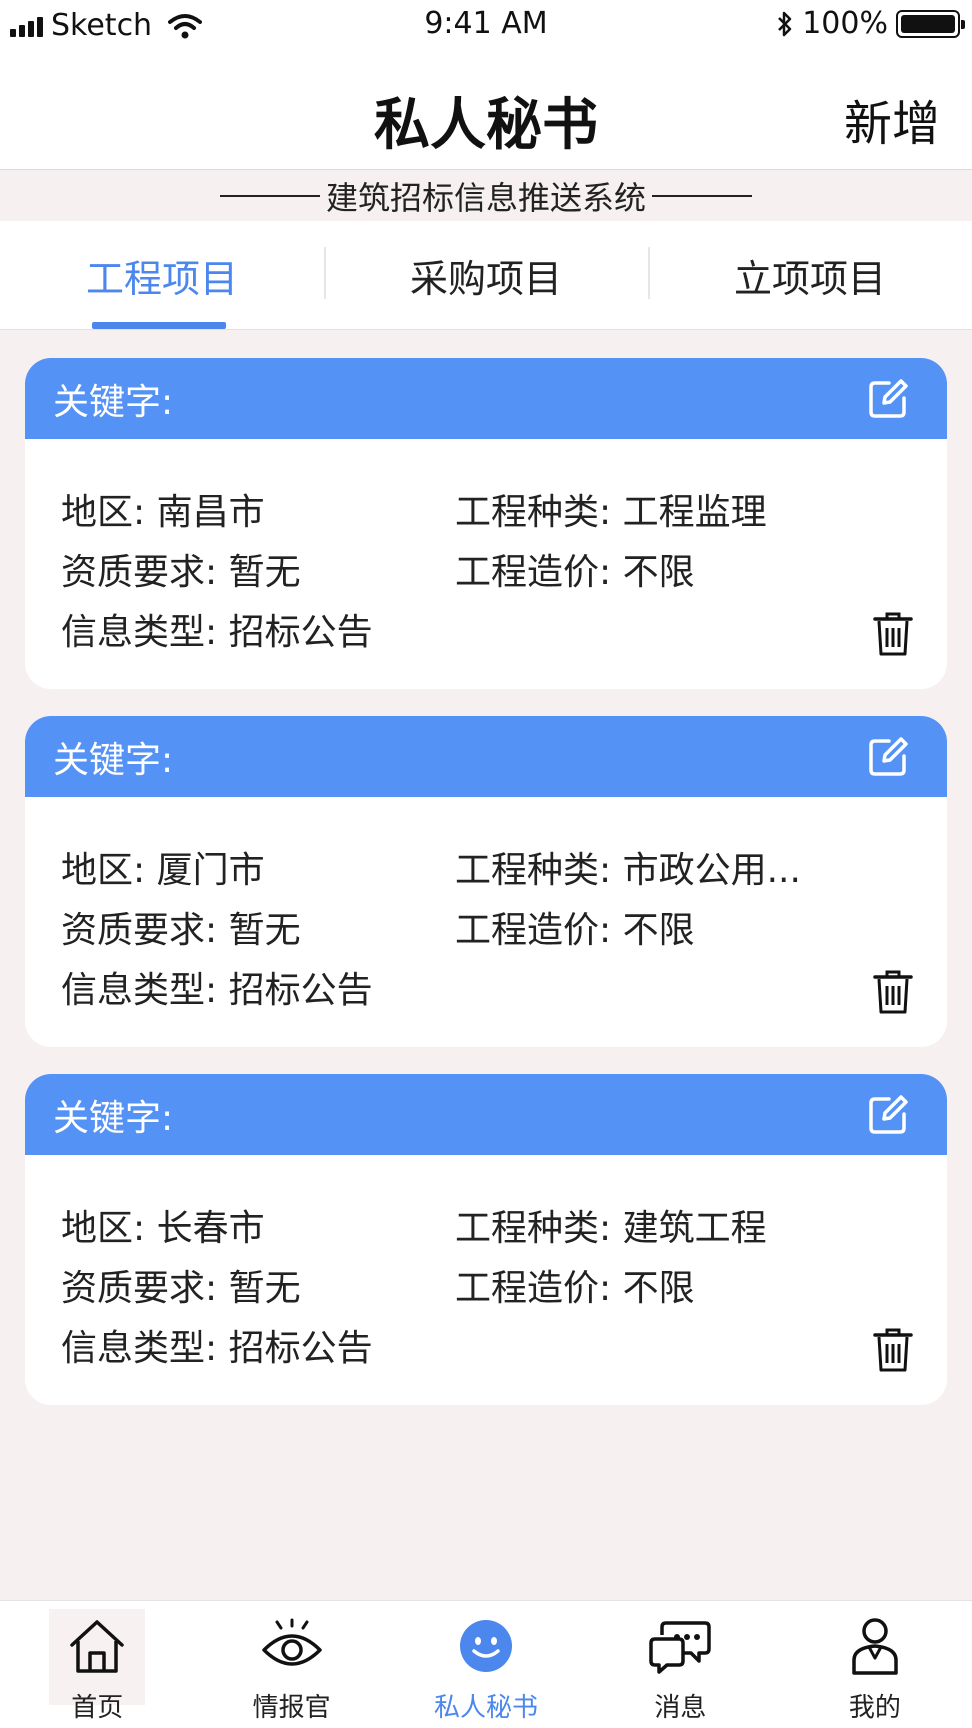 The image size is (972, 1728). Describe the element at coordinates (161, 278) in the screenshot. I see `tab-label: 工程项目` at that location.